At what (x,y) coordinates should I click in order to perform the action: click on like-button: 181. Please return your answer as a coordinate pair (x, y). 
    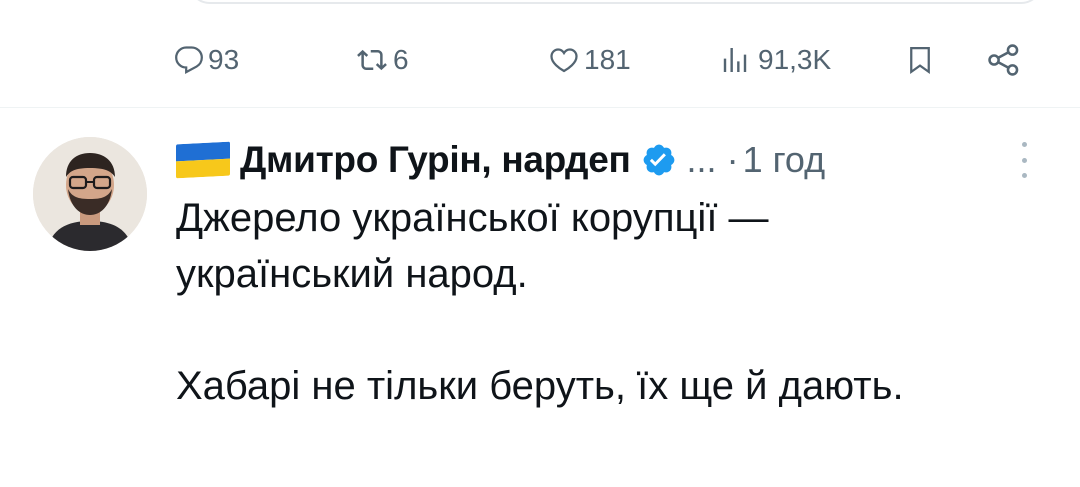
    Looking at the image, I should click on (589, 60).